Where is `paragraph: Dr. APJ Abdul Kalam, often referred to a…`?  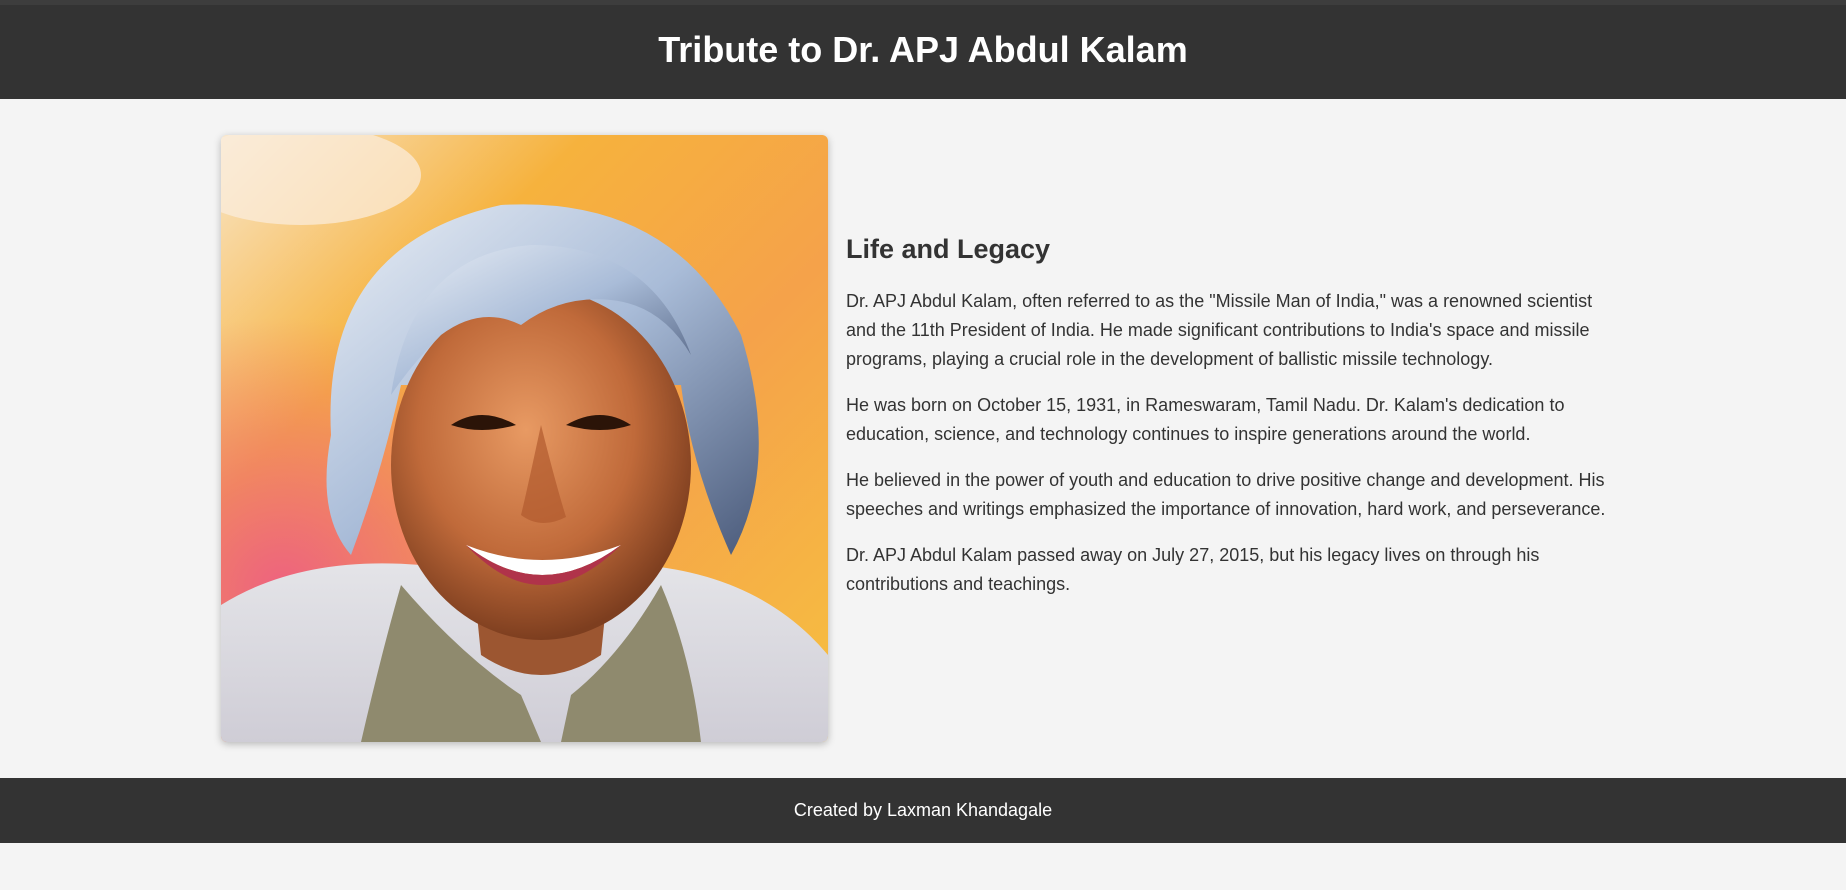 paragraph: Dr. APJ Abdul Kalam, often referred to a… is located at coordinates (1219, 330).